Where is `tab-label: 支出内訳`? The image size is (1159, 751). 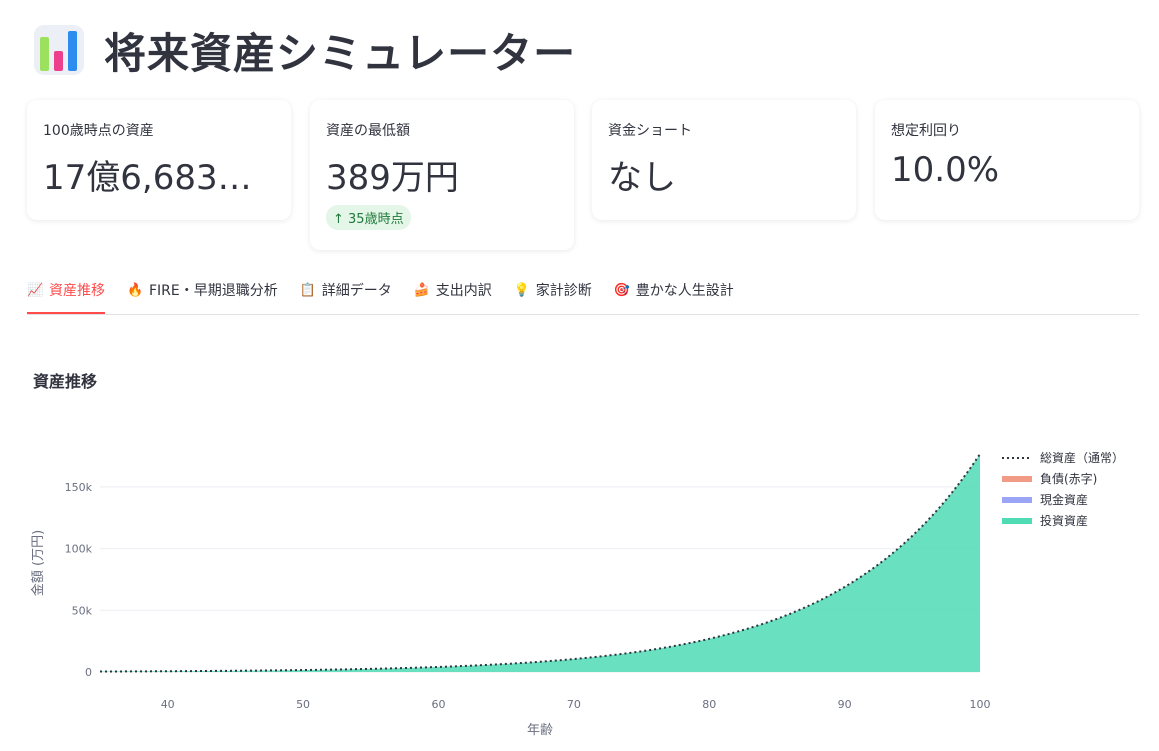 tab-label: 支出内訳 is located at coordinates (463, 291).